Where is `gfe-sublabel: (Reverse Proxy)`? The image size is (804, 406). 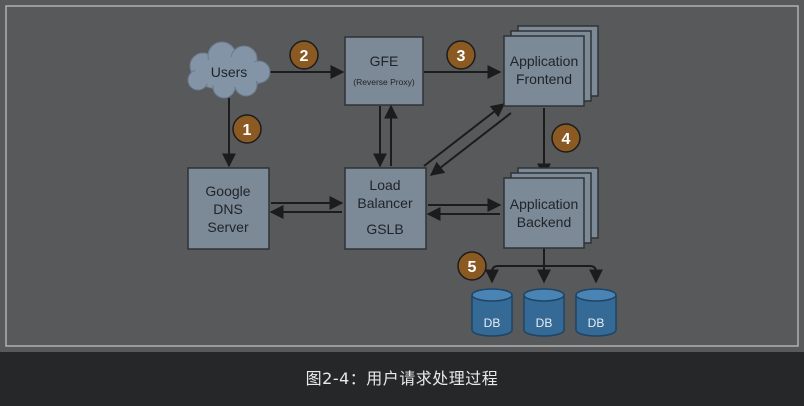 gfe-sublabel: (Reverse Proxy) is located at coordinates (384, 82).